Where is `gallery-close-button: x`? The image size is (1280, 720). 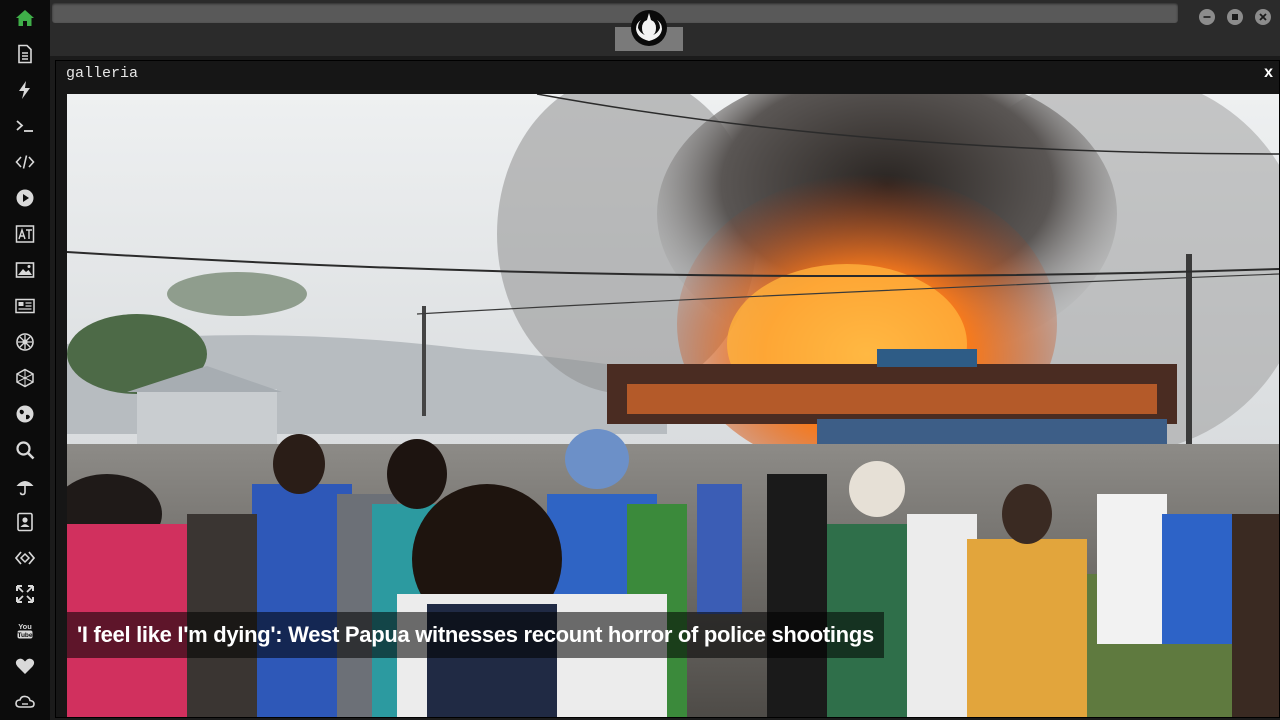 gallery-close-button: x is located at coordinates (1268, 73).